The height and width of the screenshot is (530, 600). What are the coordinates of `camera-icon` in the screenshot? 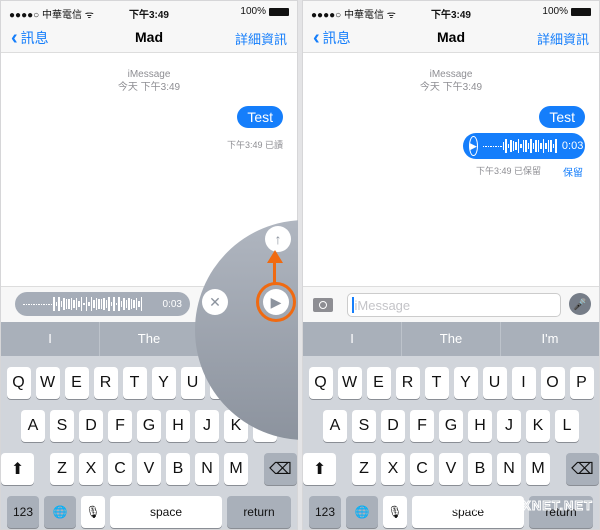 It's located at (323, 305).